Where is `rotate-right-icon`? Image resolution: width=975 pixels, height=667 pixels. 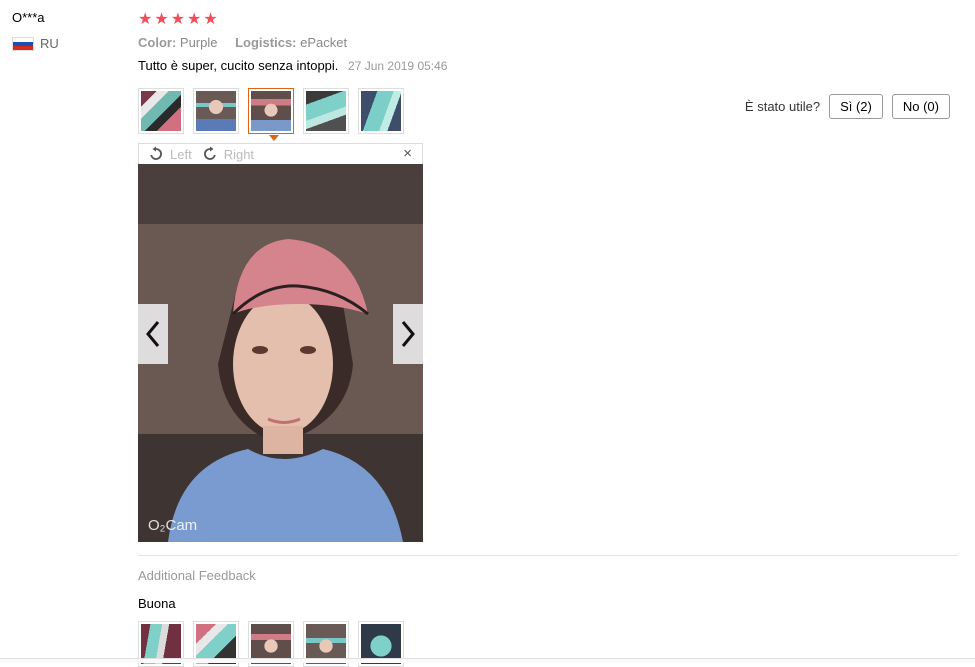 rotate-right-icon is located at coordinates (209, 153).